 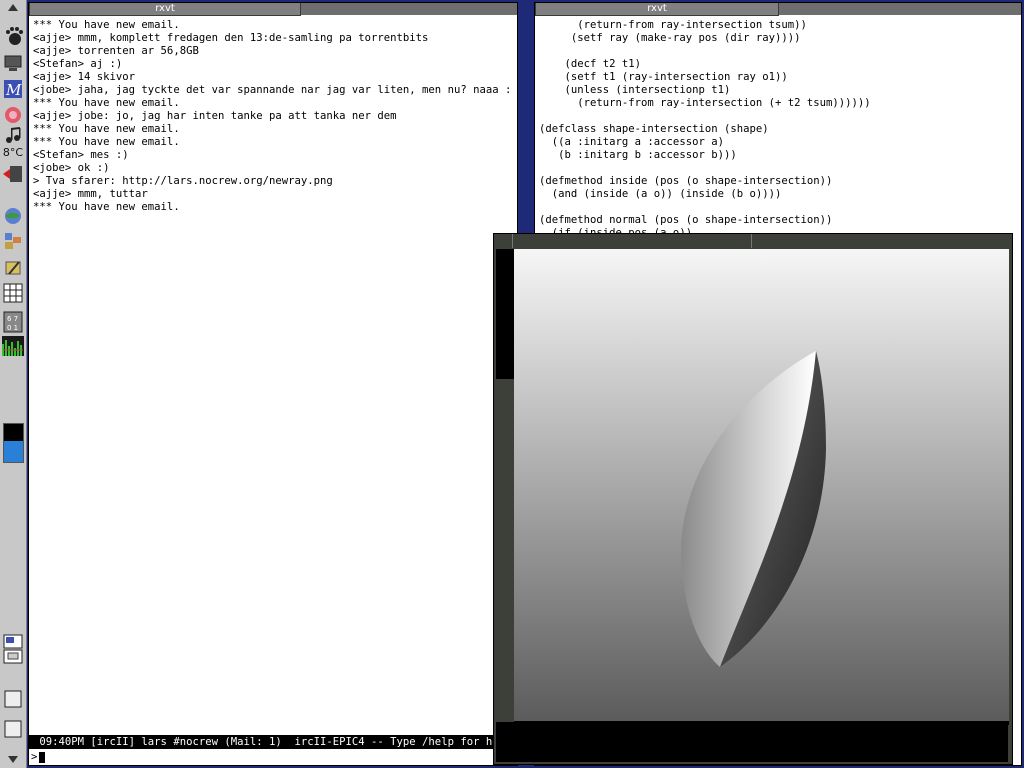 I want to click on irc-message-line: <ajje> torrenten ar 56,8GB, so click(x=116, y=51).